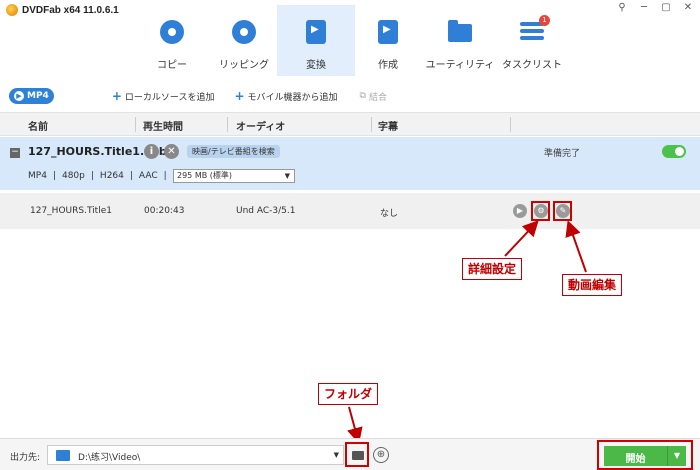 The image size is (700, 470). What do you see at coordinates (266, 211) in the screenshot?
I see `track-audio: Und AC-3/5.1` at bounding box center [266, 211].